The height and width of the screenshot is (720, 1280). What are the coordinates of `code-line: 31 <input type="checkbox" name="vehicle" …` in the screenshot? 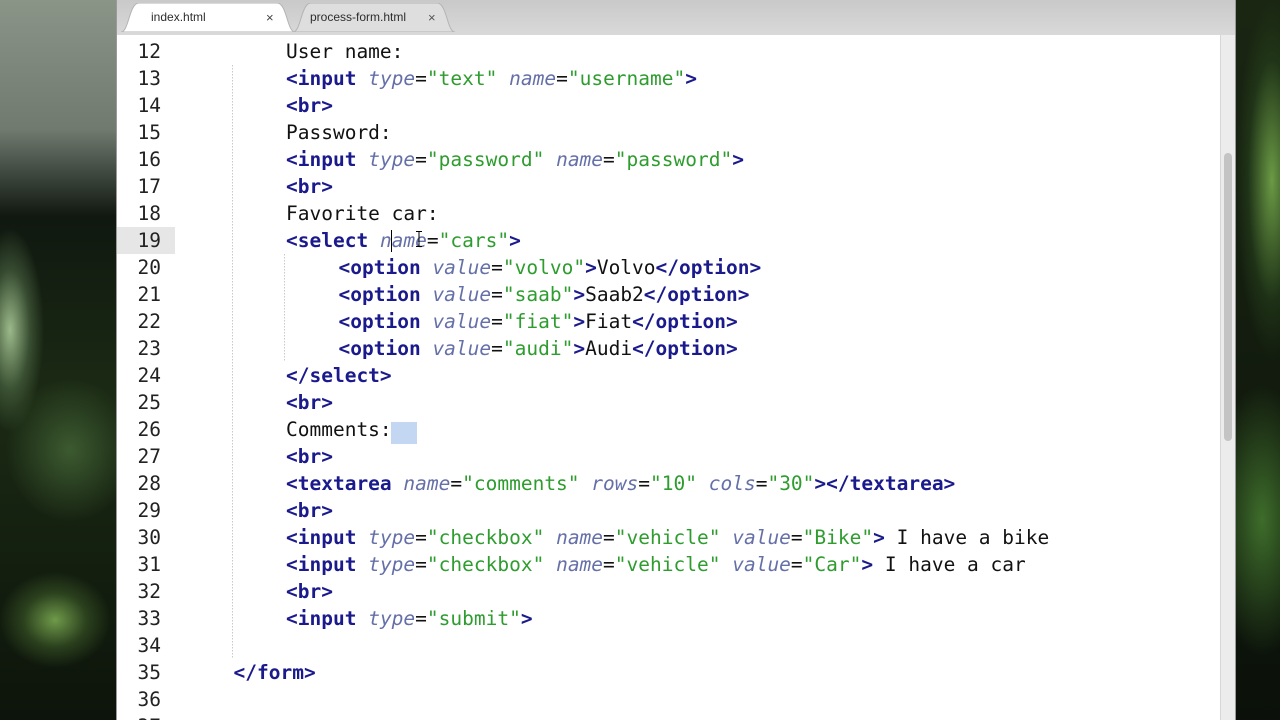 It's located at (668, 564).